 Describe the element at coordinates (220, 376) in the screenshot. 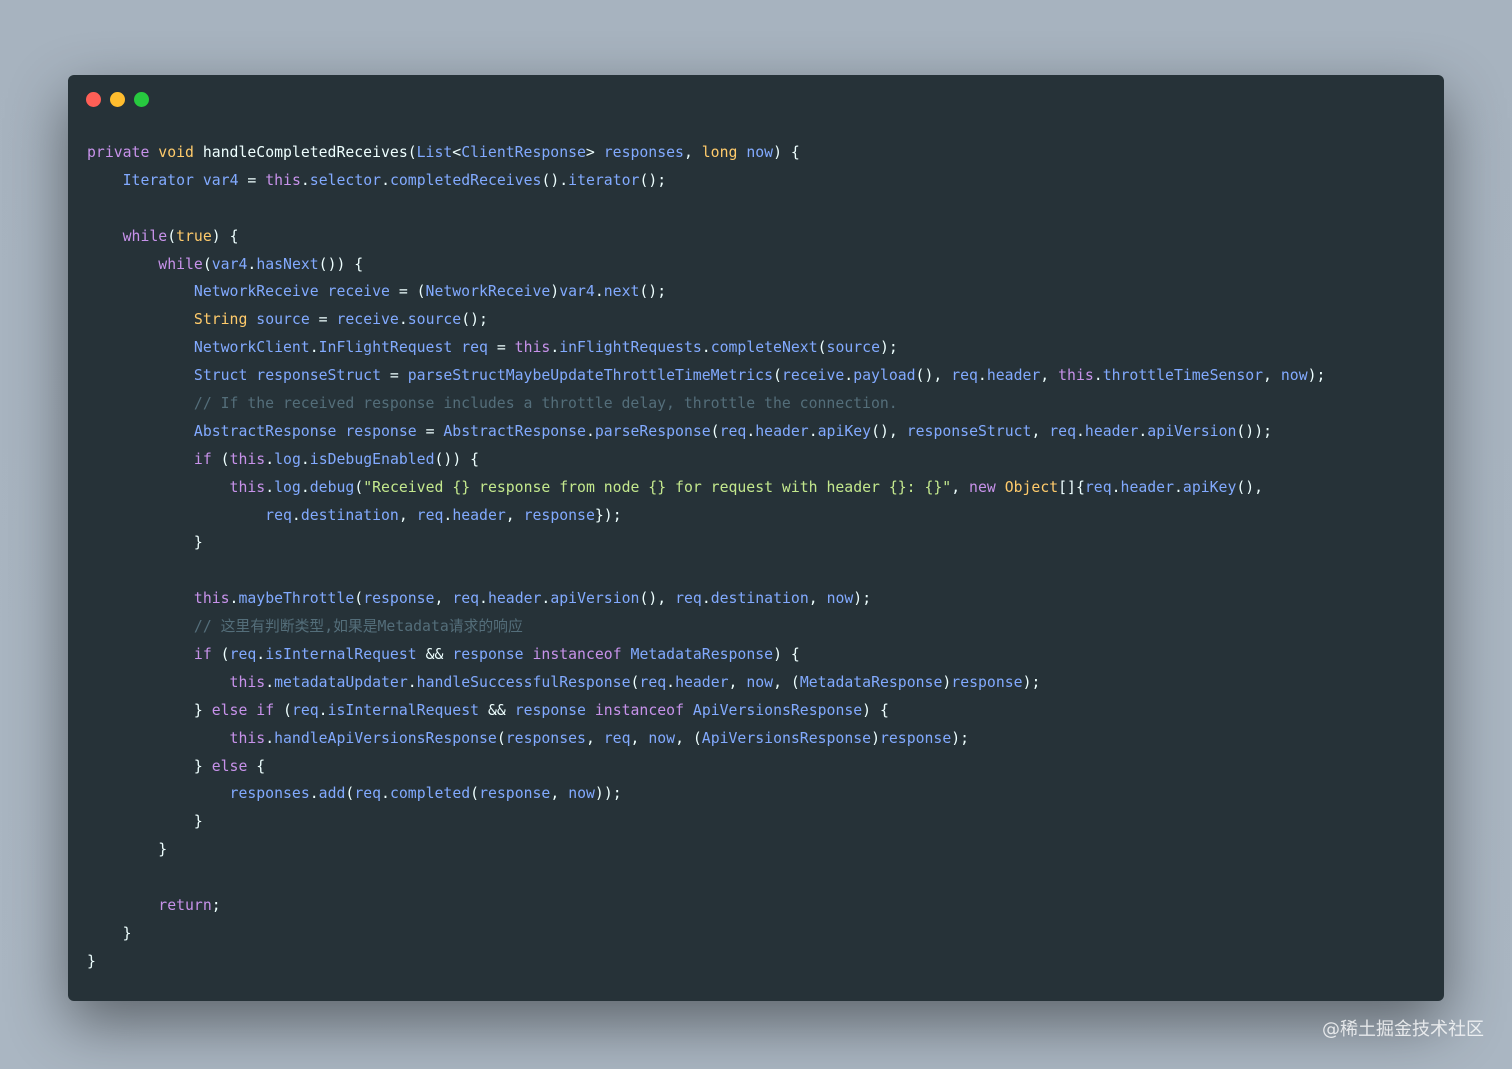

I see `code-token: Struct` at that location.